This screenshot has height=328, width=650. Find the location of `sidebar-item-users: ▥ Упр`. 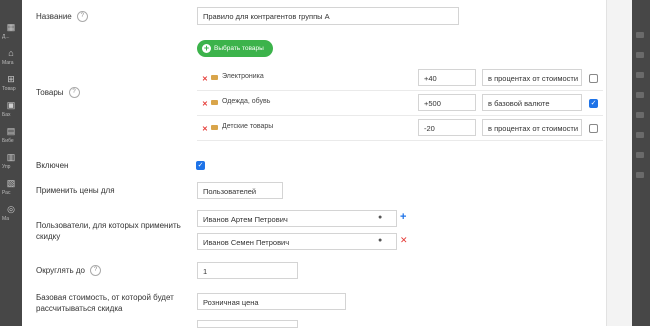

sidebar-item-users: ▥ Упр is located at coordinates (11, 162).